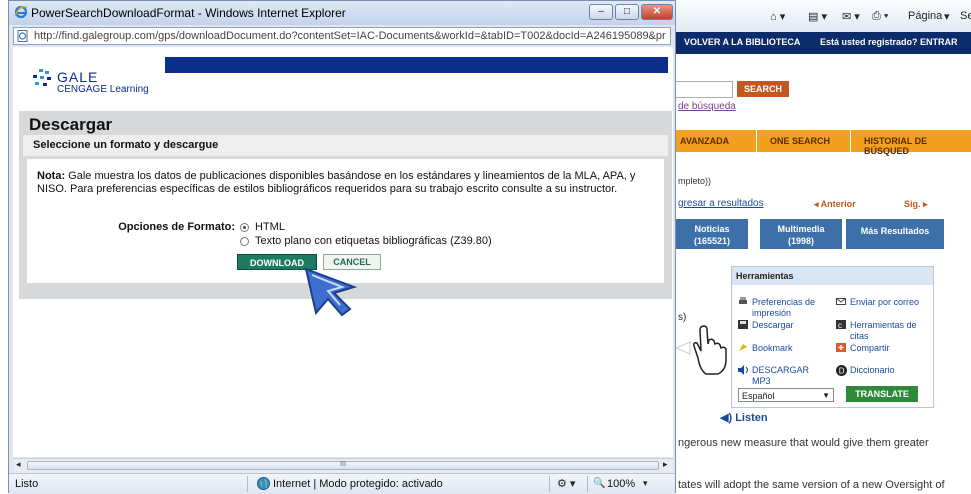 Image resolution: width=971 pixels, height=494 pixels. I want to click on hand-pointer-icon, so click(701, 350).